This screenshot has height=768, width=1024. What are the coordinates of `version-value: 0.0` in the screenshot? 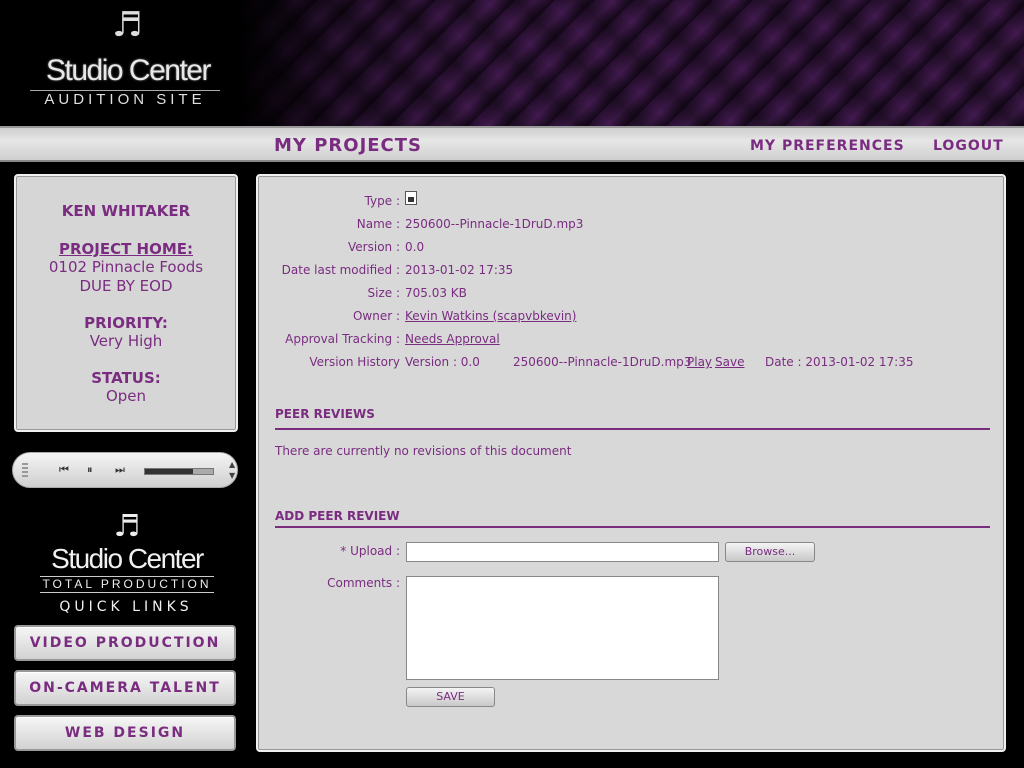 It's located at (415, 247).